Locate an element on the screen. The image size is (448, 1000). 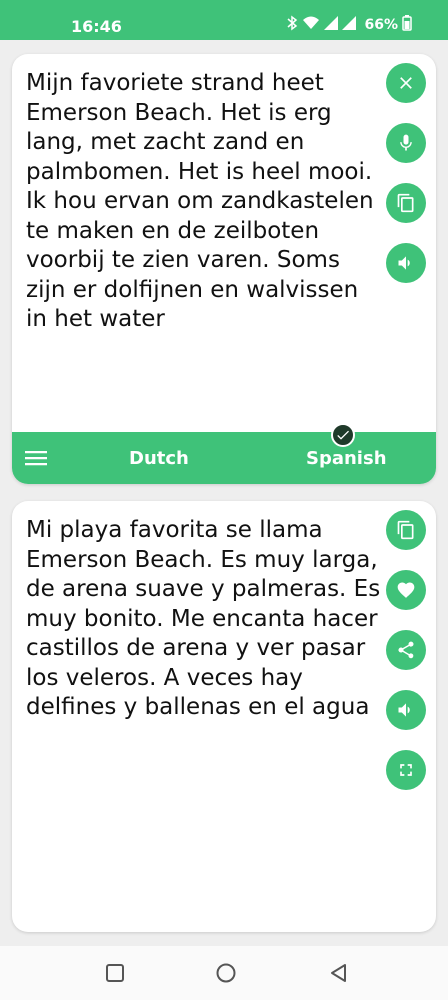
home-button is located at coordinates (226, 973).